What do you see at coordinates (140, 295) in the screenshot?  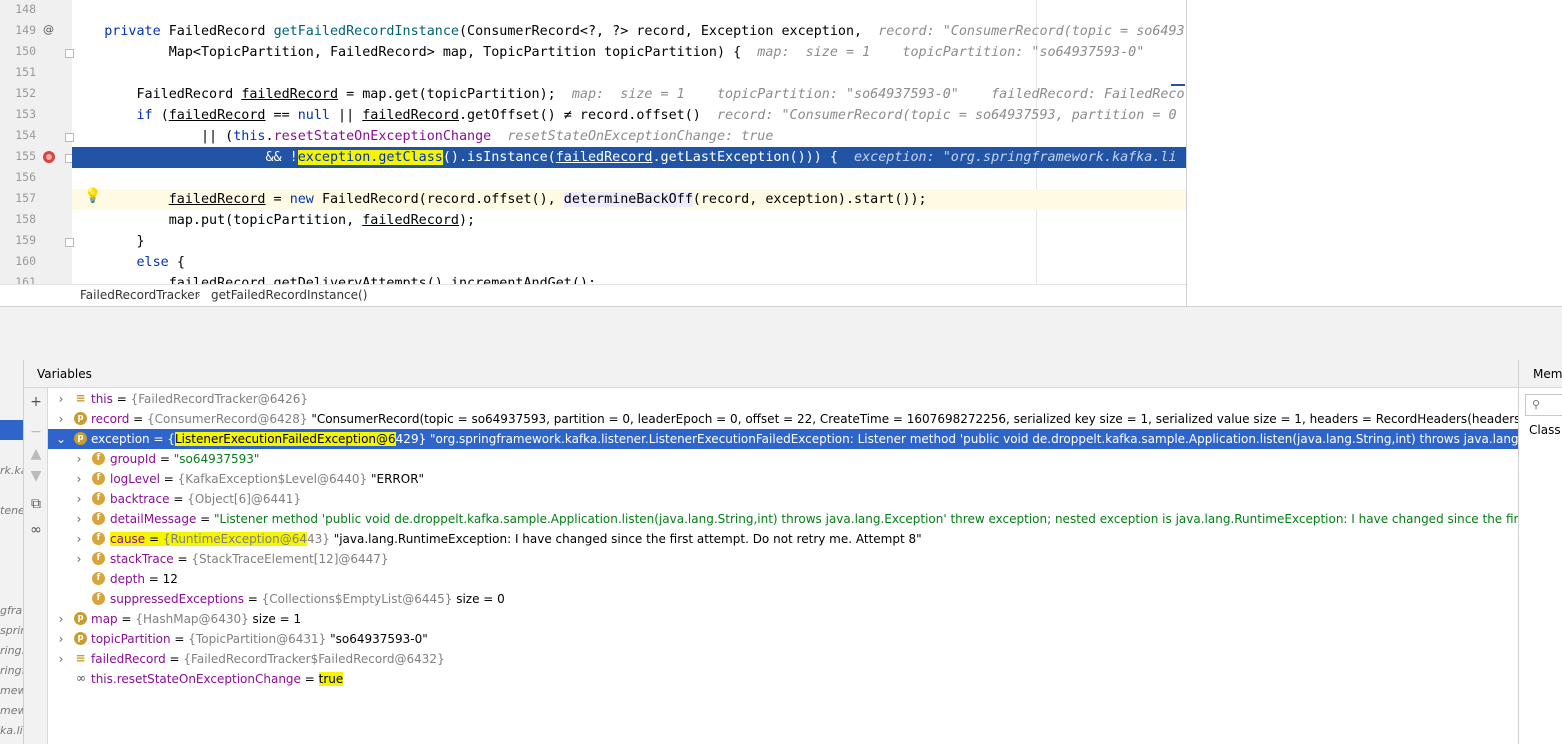 I see `breadcrumb-class: FailedRecordTracker` at bounding box center [140, 295].